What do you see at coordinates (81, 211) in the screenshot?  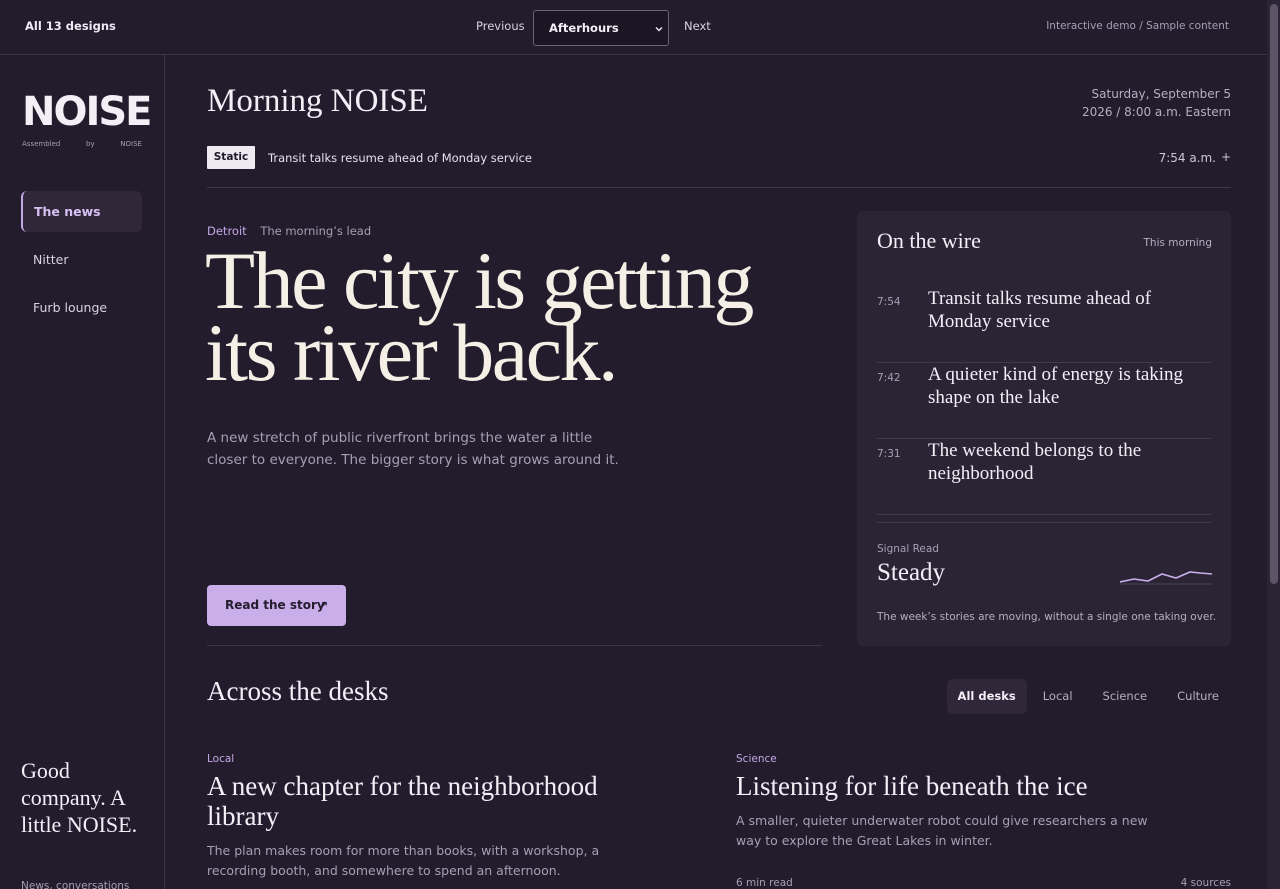 I see `sidebar-item-the-news: The news` at bounding box center [81, 211].